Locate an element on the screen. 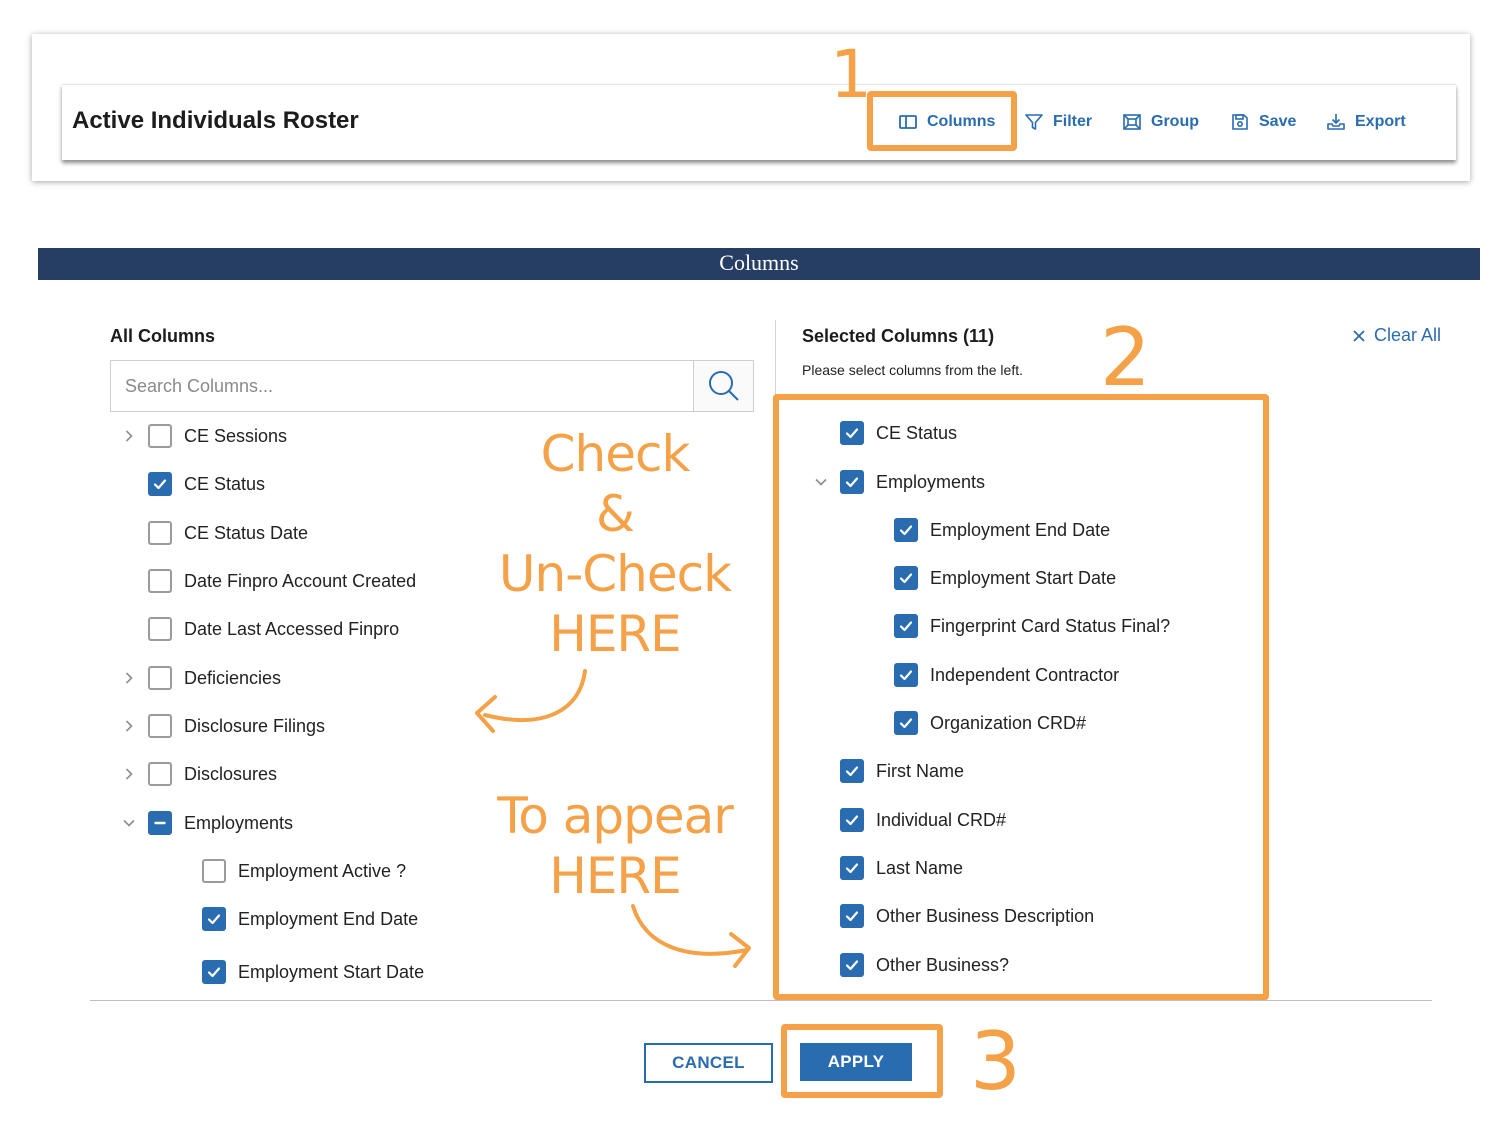 This screenshot has width=1500, height=1148. selected-column-item: Employments is located at coordinates (912, 482).